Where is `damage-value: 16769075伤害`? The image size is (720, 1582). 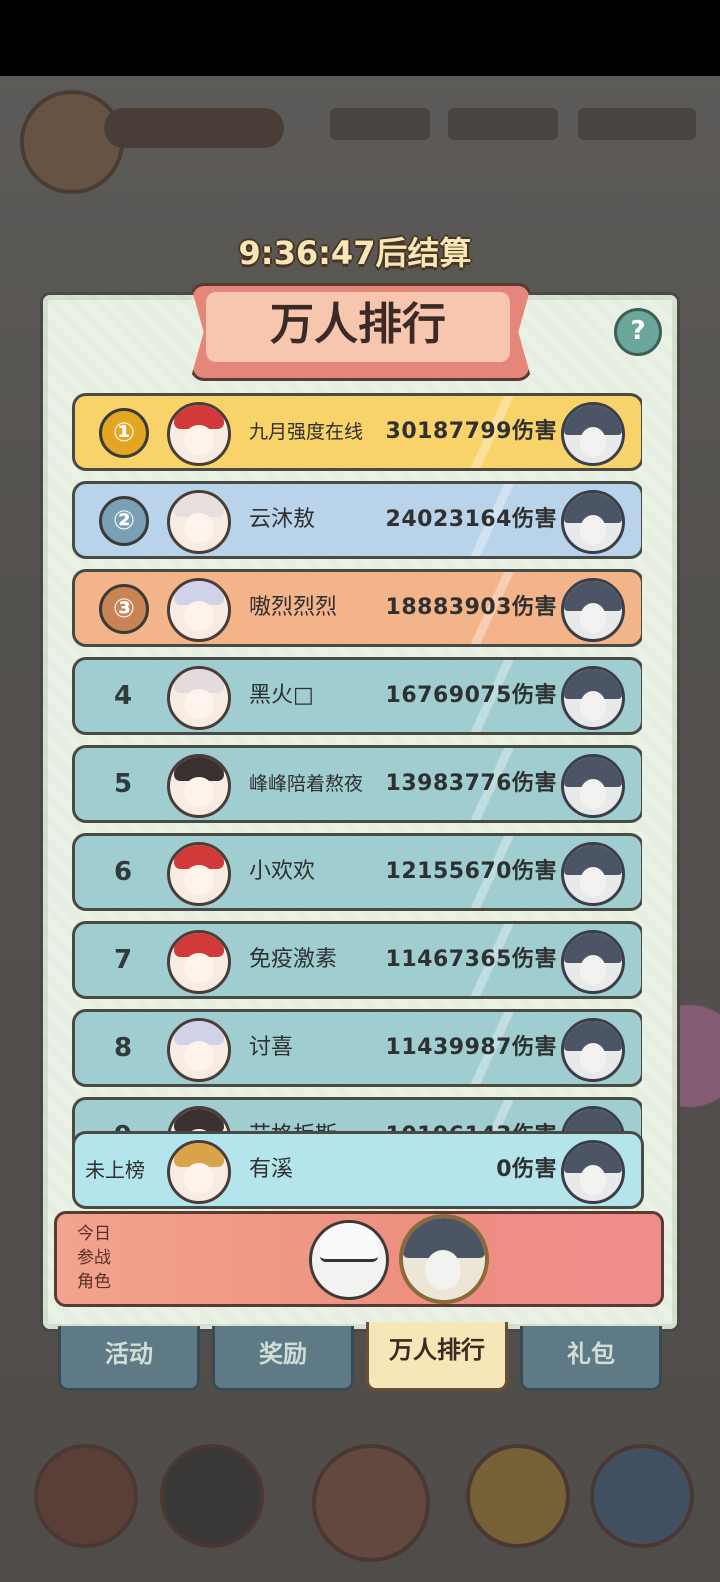 damage-value: 16769075伤害 is located at coordinates (471, 695).